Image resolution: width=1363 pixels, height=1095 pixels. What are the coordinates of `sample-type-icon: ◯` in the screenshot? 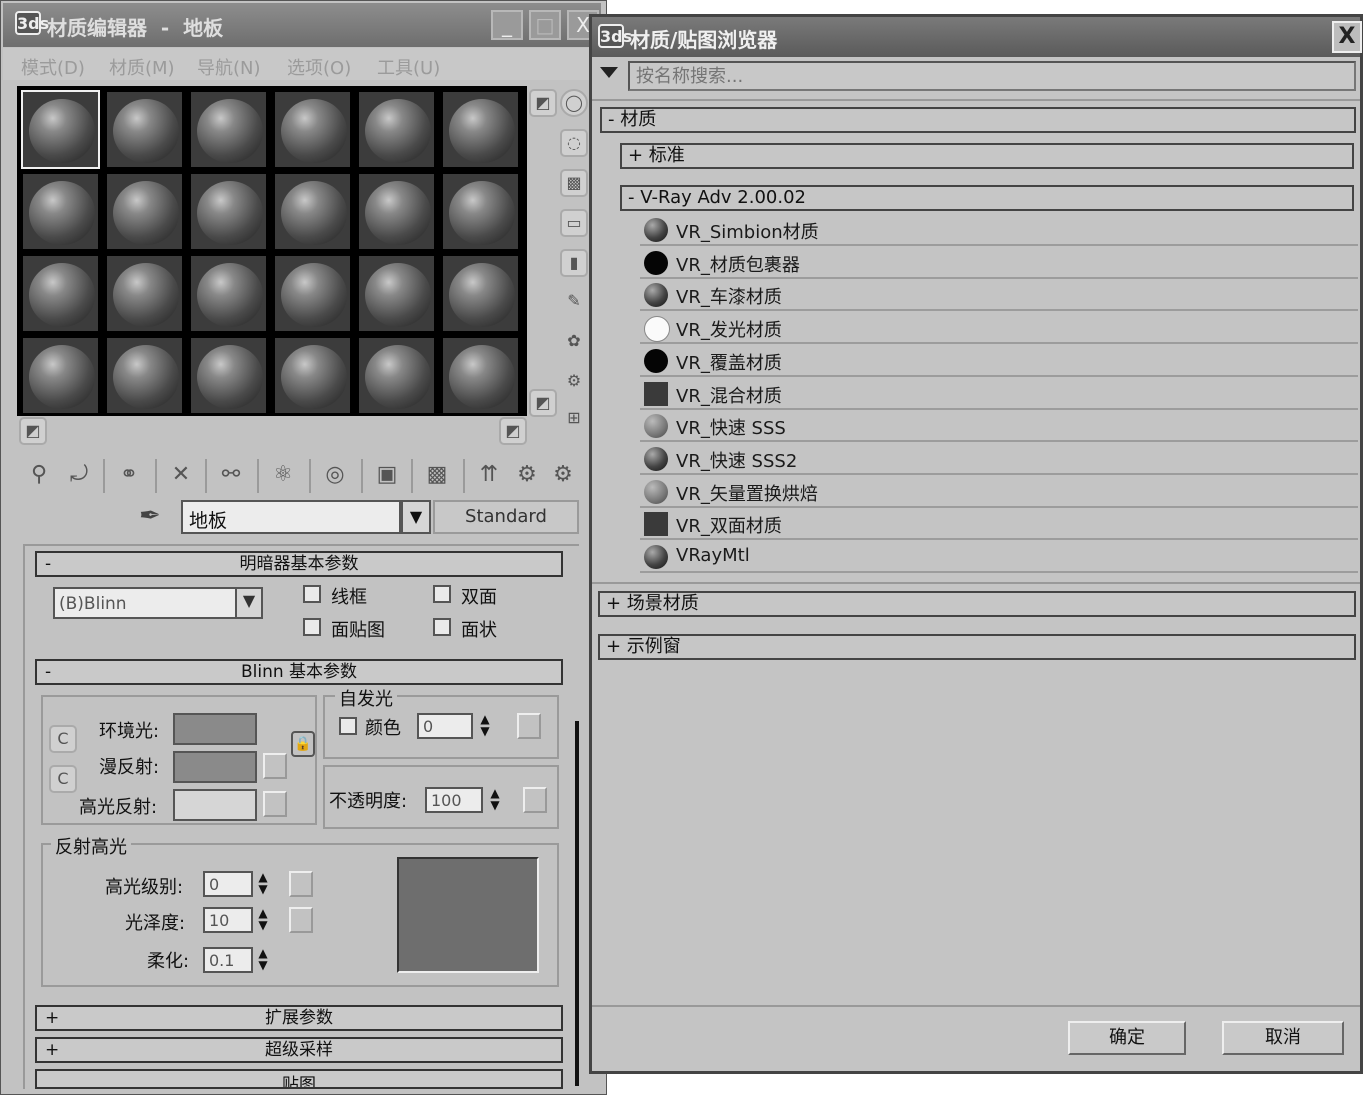 It's located at (574, 103).